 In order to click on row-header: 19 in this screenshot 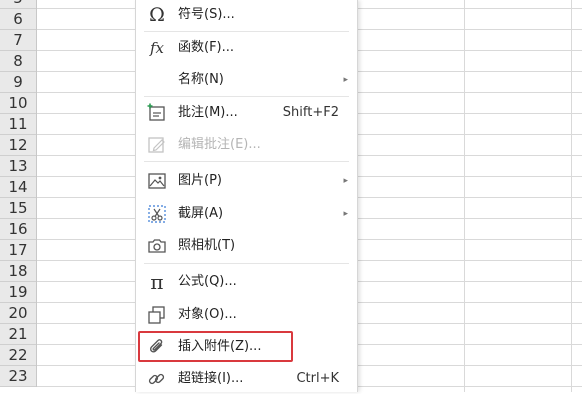, I will do `click(18, 292)`.